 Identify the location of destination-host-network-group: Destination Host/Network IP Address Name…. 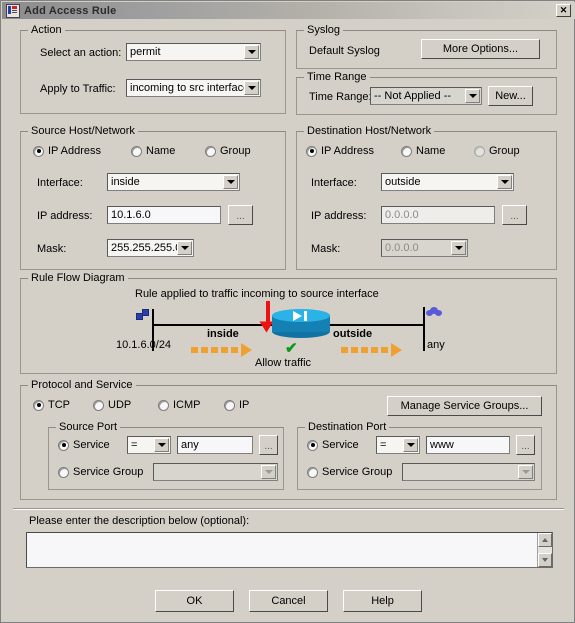
(426, 197).